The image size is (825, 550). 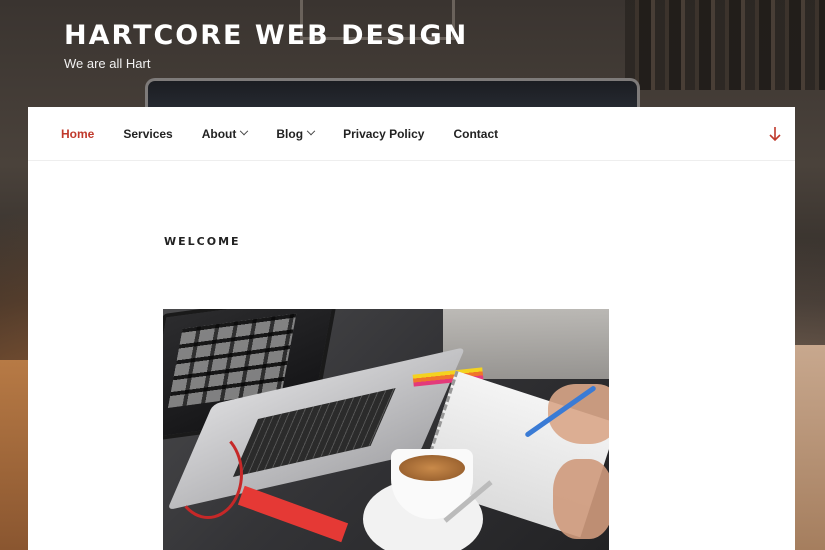 I want to click on nav-item-contact: Contact, so click(x=475, y=134).